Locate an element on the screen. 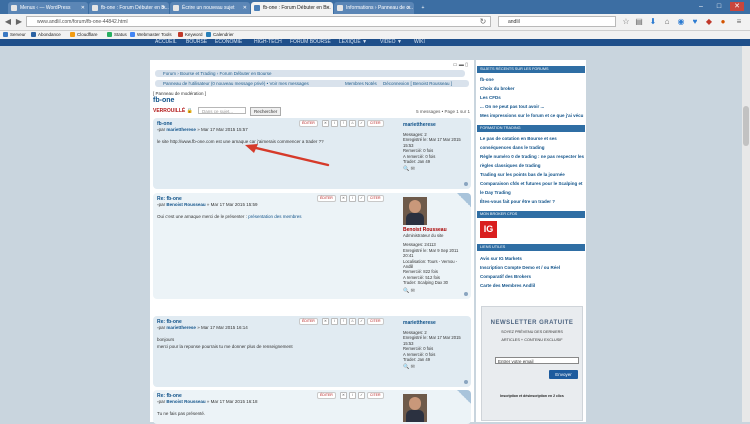  logout-link: Déconnexion [ Benoist Rousseau ] is located at coordinates (417, 83).